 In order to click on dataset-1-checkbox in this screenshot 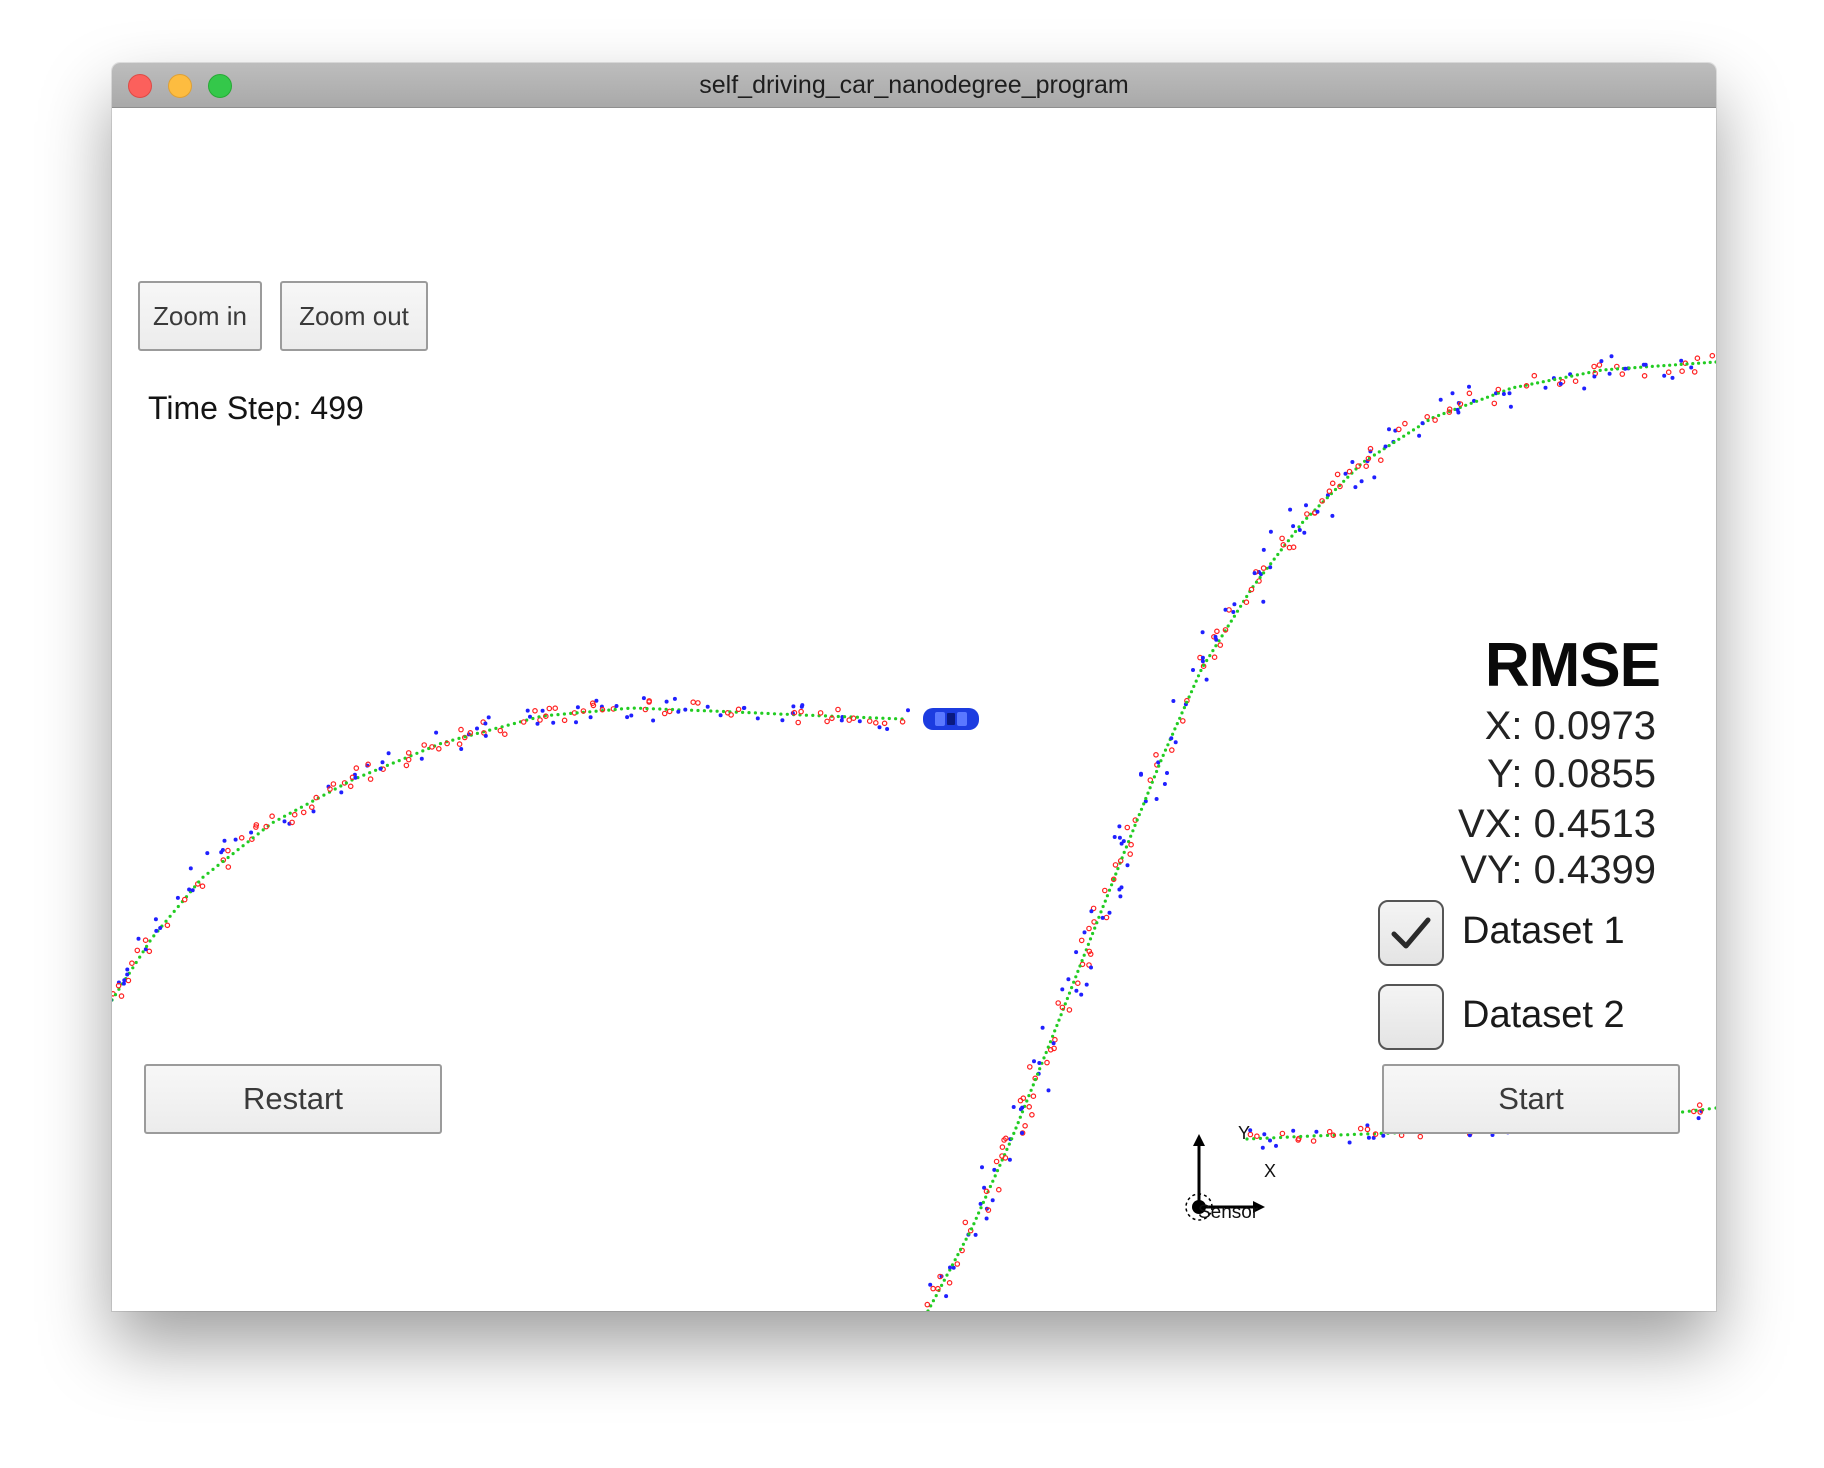, I will do `click(1411, 933)`.